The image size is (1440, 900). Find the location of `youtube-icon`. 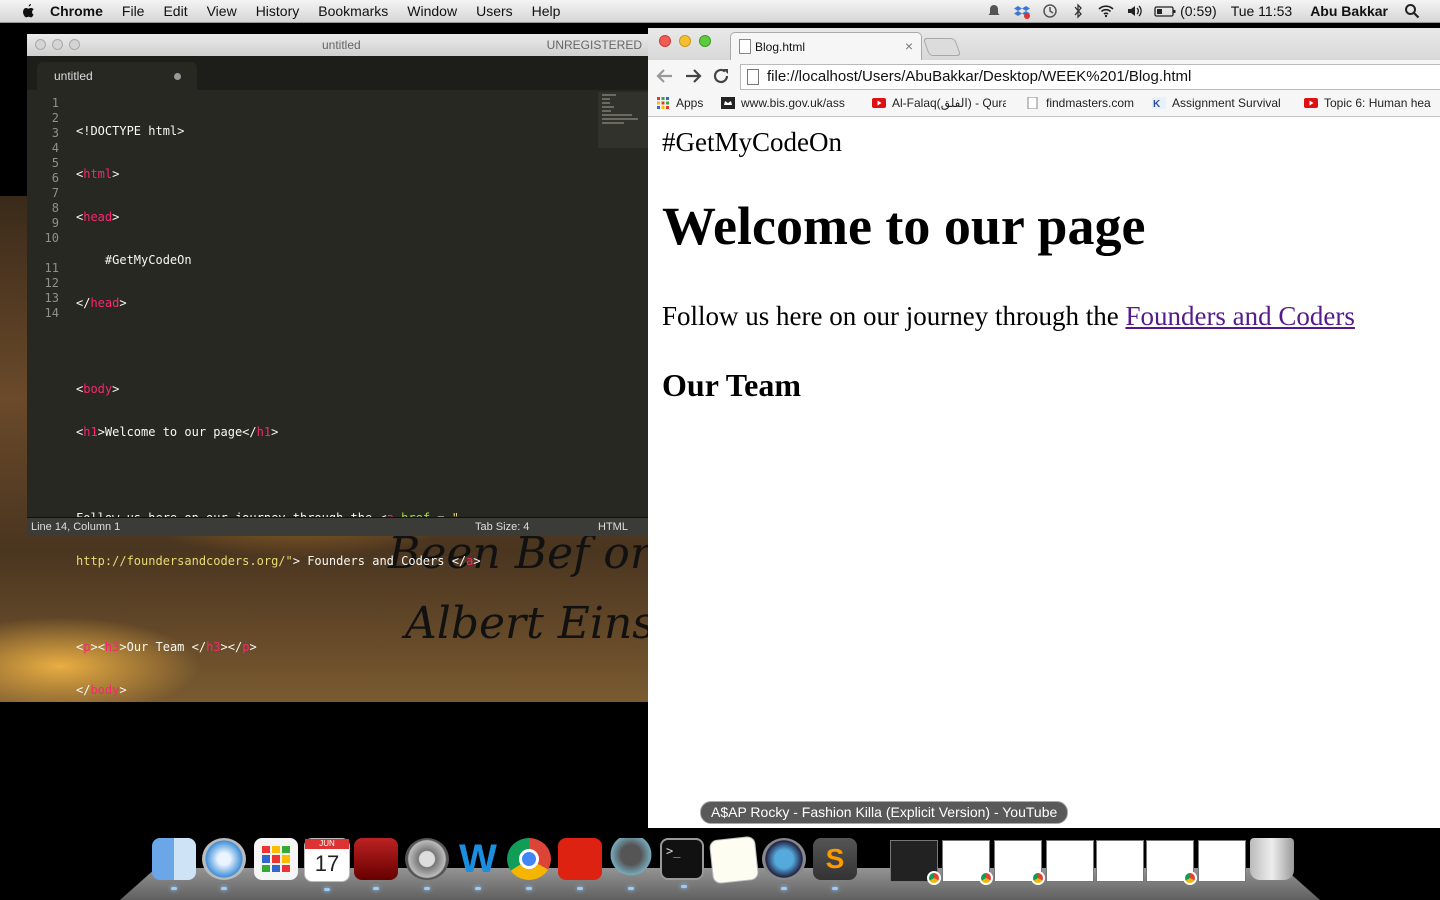

youtube-icon is located at coordinates (879, 103).